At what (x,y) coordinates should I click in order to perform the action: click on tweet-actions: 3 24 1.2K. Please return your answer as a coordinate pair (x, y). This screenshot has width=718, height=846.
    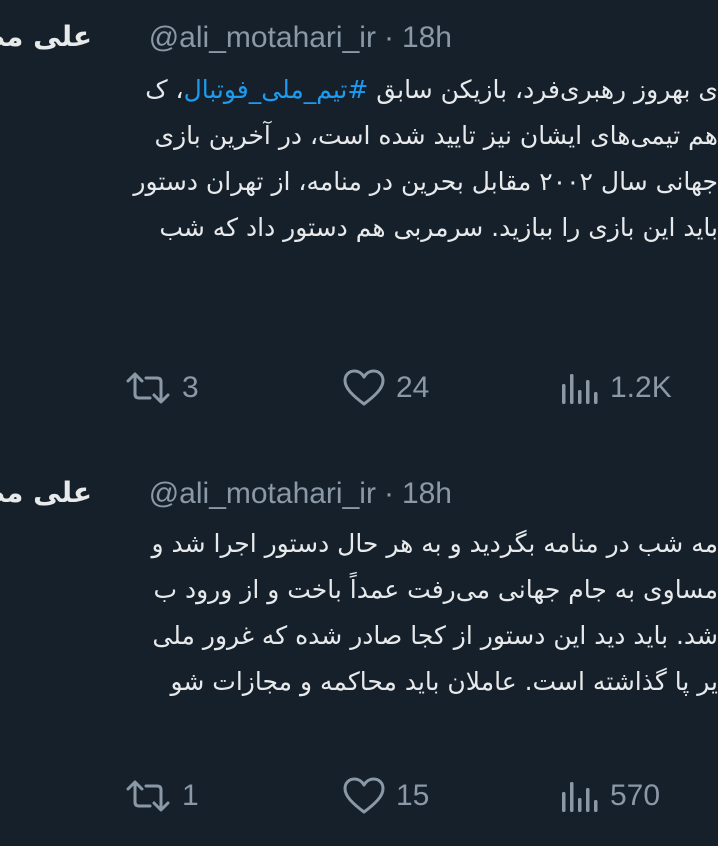
    Looking at the image, I should click on (359, 388).